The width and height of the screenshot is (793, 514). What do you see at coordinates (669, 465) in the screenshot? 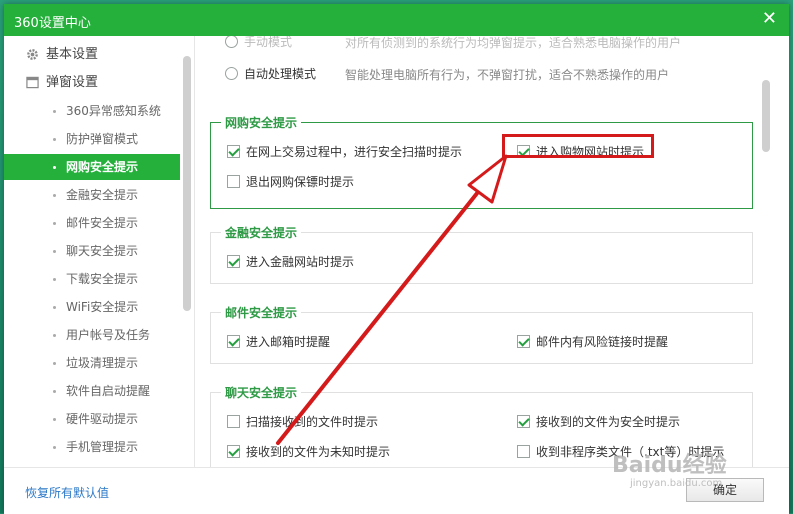
I see `baidu-watermark: Baidu经验` at bounding box center [669, 465].